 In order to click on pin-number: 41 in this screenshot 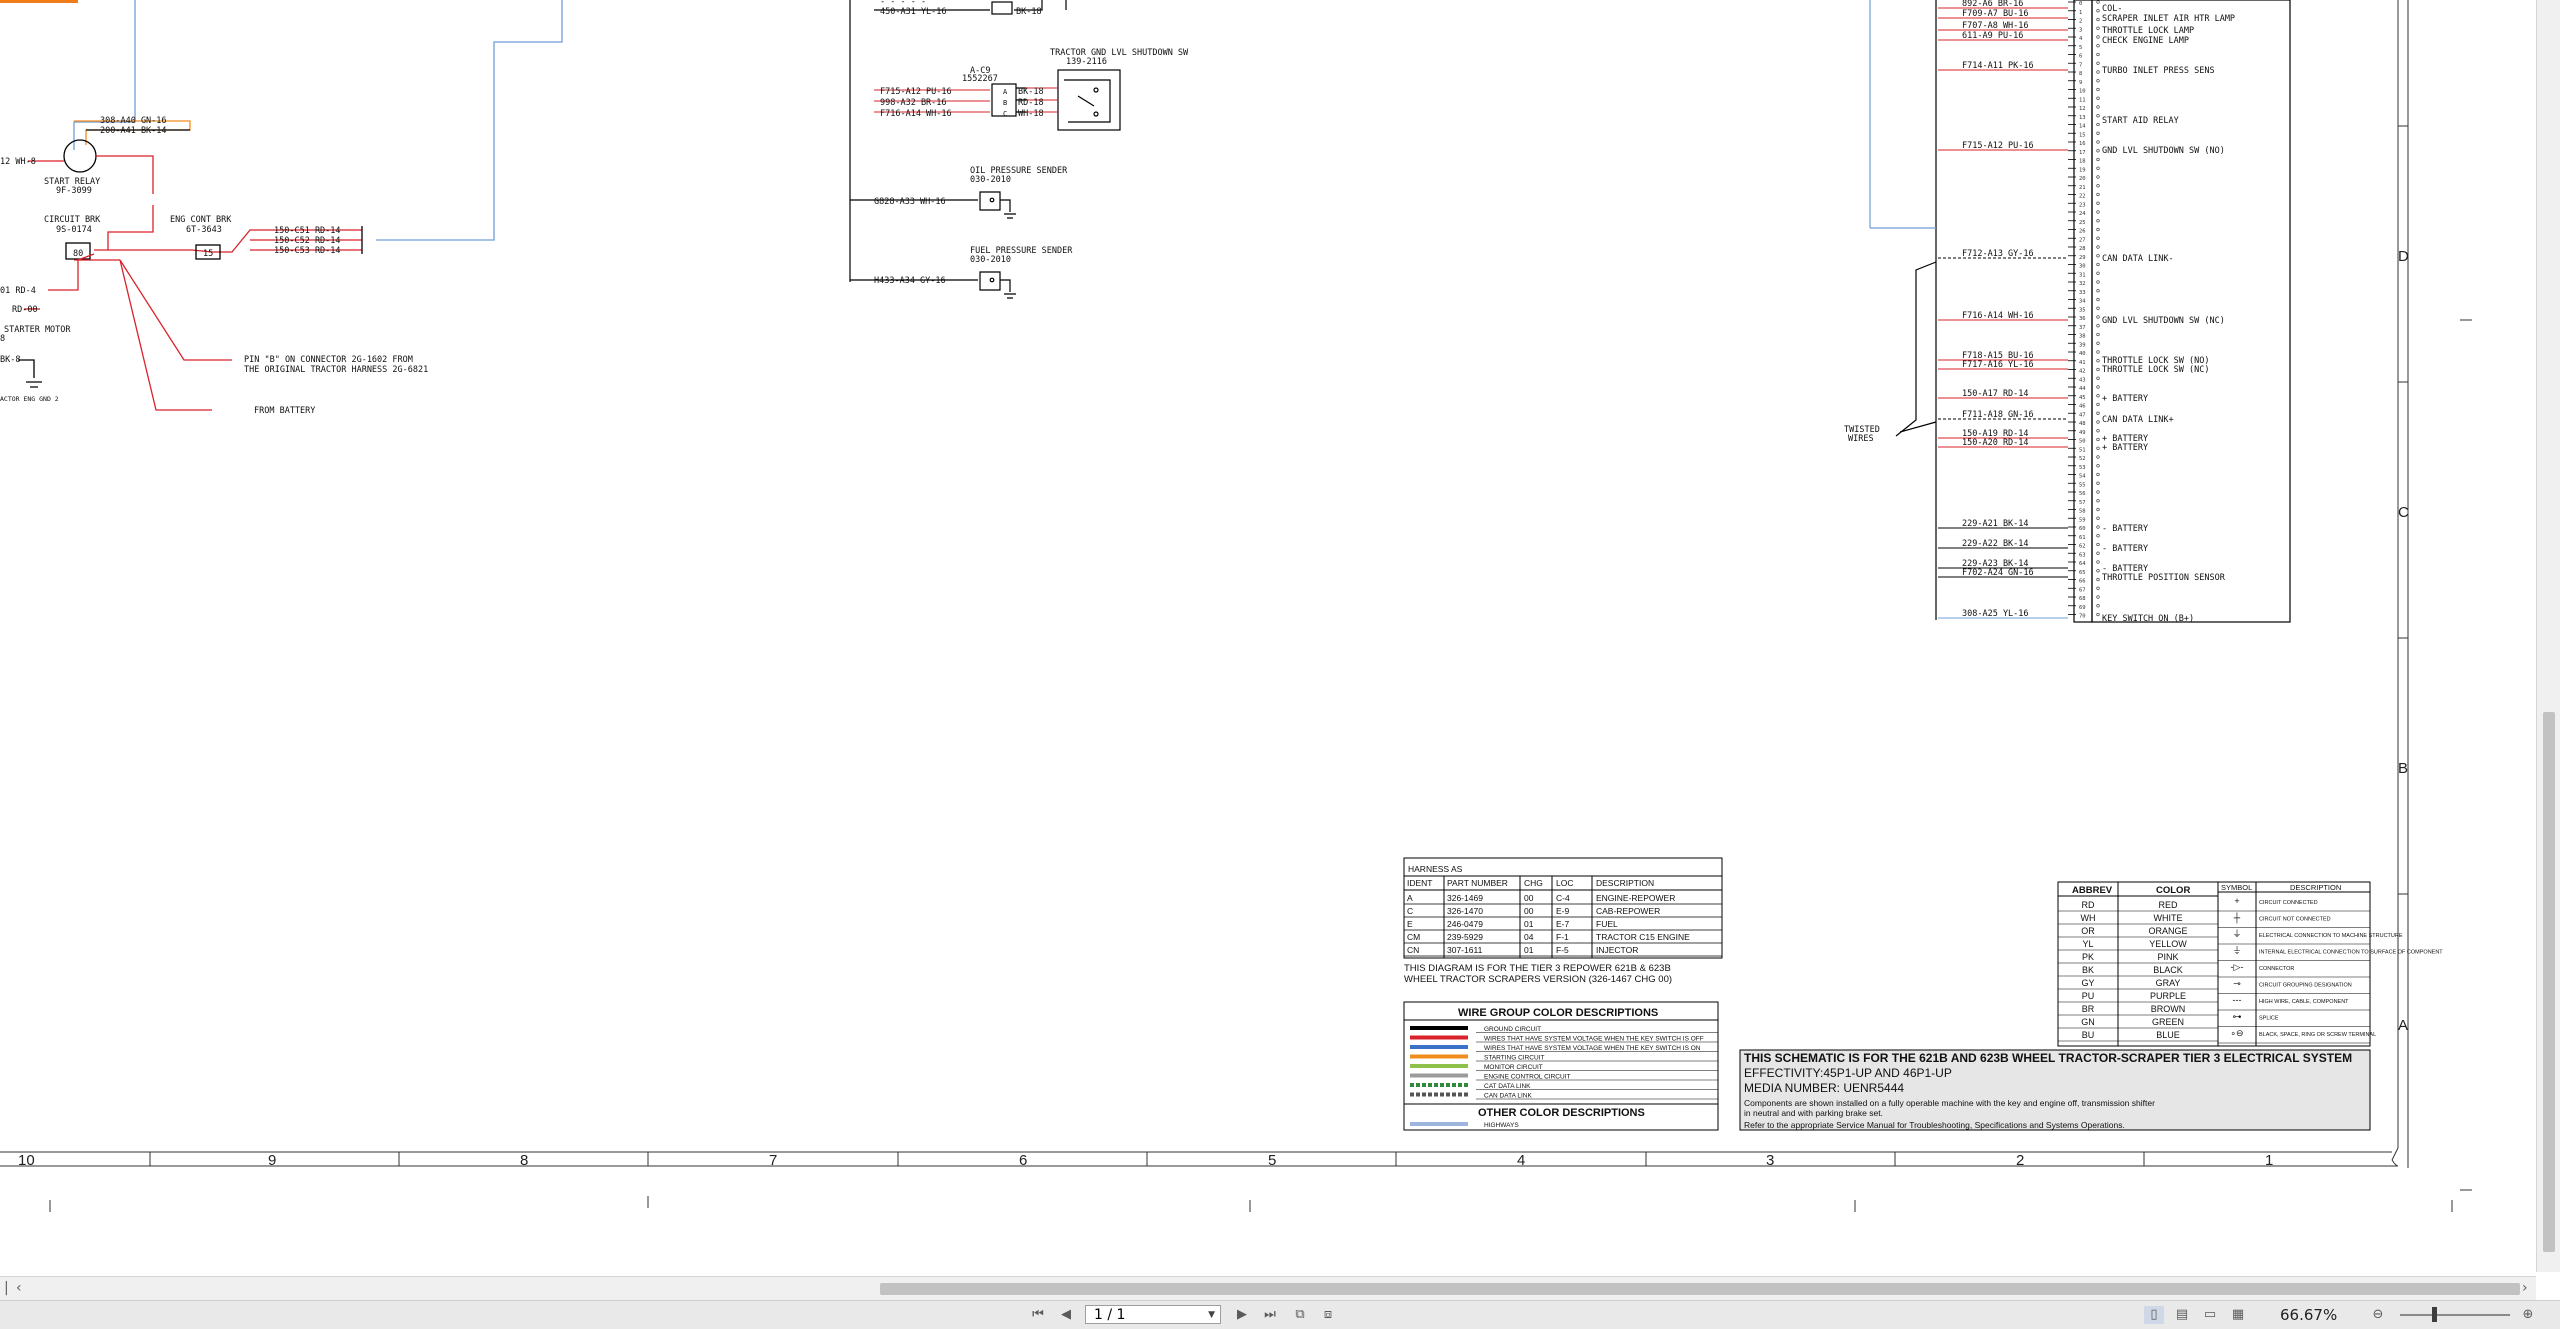, I will do `click(2082, 363)`.